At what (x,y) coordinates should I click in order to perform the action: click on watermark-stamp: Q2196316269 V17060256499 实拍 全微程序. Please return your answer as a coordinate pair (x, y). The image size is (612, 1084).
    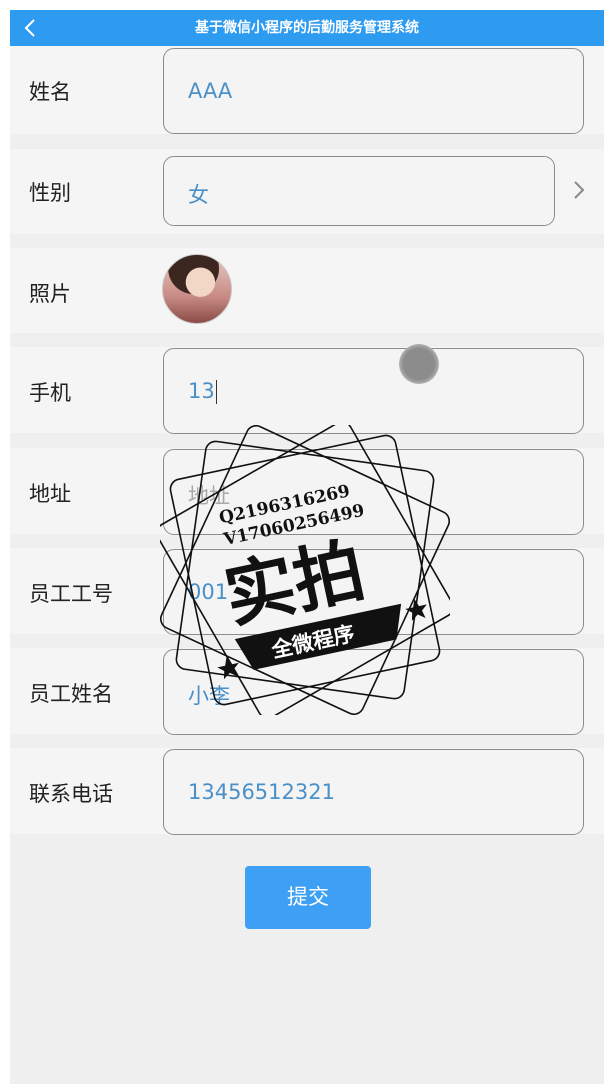
    Looking at the image, I should click on (305, 570).